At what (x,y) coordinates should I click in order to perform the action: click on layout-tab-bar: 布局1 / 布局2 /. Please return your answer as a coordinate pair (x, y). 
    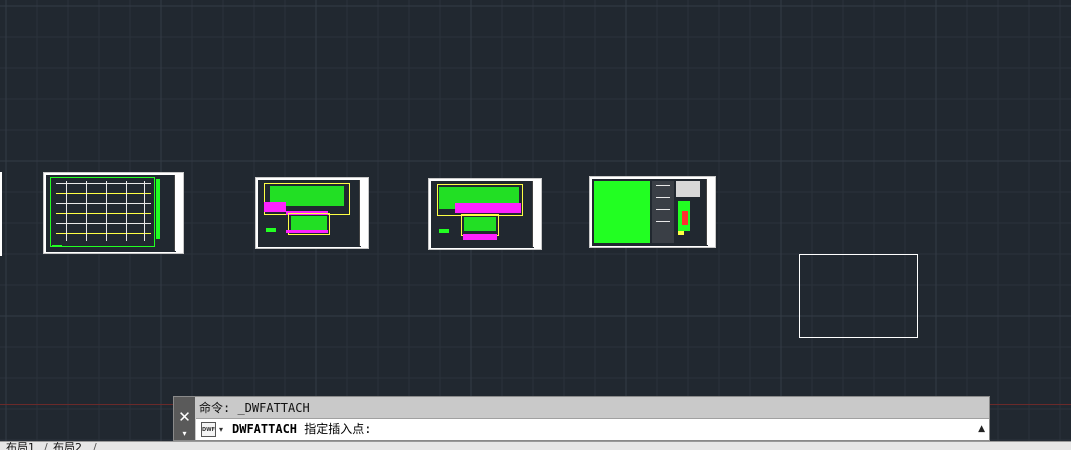
    Looking at the image, I should click on (535, 445).